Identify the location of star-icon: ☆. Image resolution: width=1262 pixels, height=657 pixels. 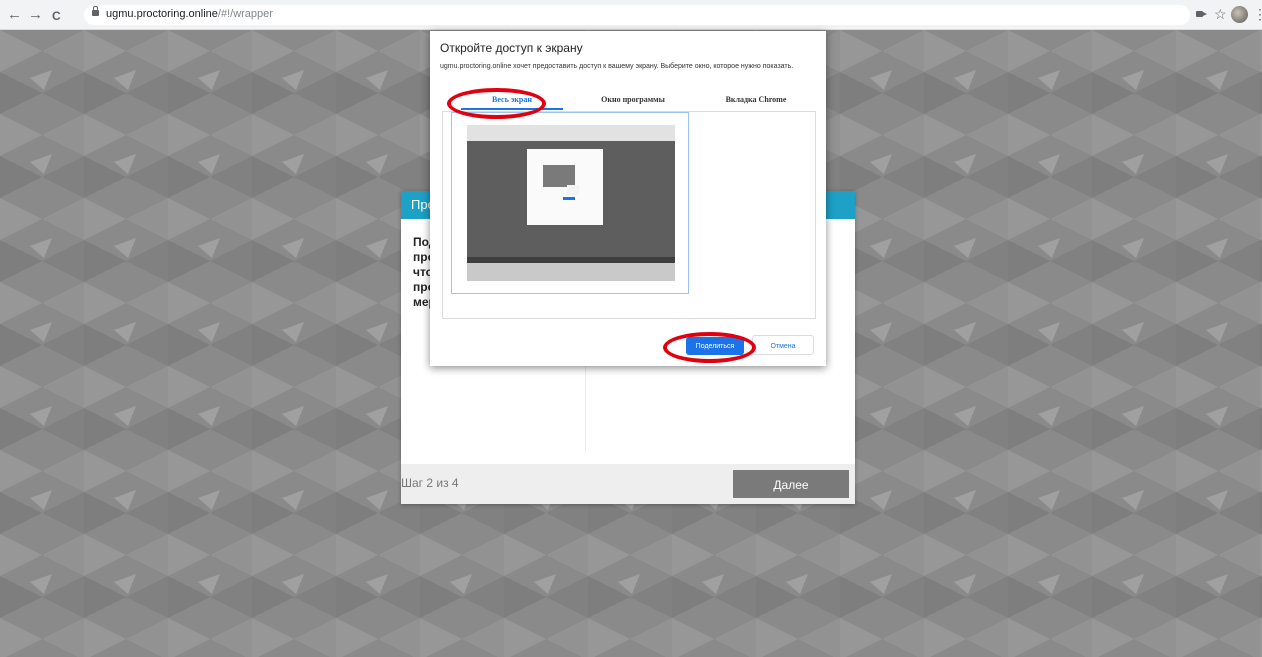
(1220, 14).